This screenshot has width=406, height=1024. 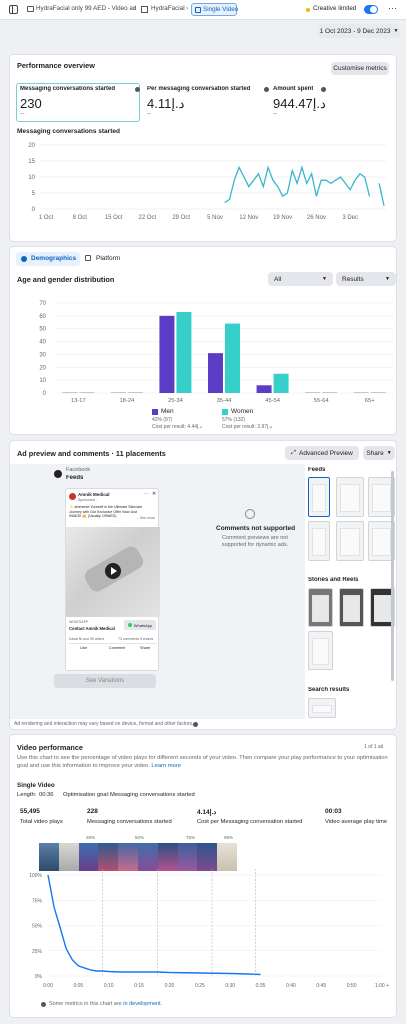 What do you see at coordinates (42, 330) in the screenshot?
I see `y-tick-label: 50` at bounding box center [42, 330].